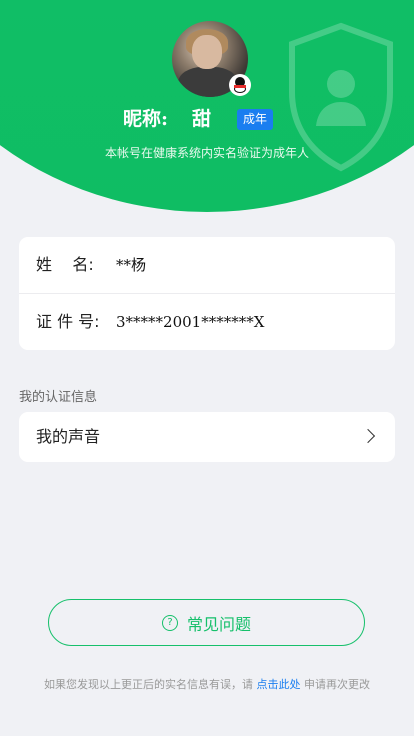  I want to click on faq-button: ? 常见问题, so click(206, 622).